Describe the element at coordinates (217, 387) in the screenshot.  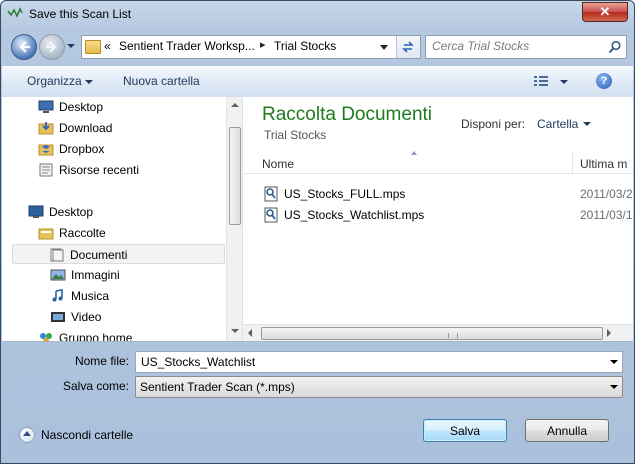
I see `save-as-type-value: Sentient Trader Scan (*.mps)` at that location.